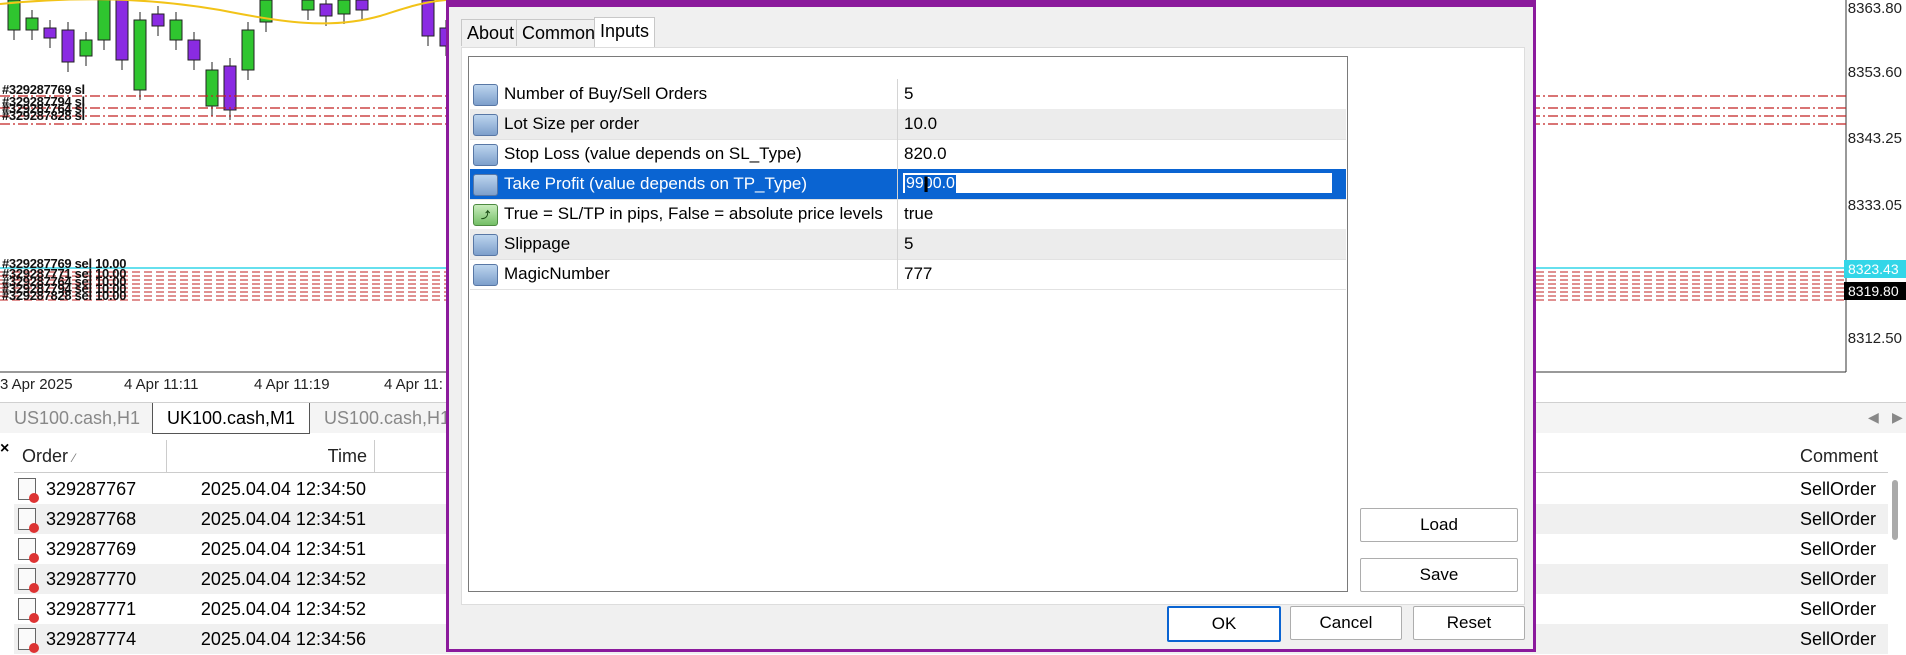  Describe the element at coordinates (653, 153) in the screenshot. I see `param-name: Stop Loss (value depends on SL_Type)` at that location.